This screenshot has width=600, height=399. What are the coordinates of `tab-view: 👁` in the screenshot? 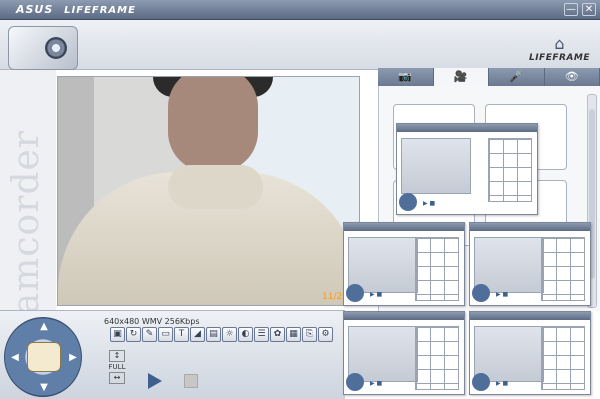 It's located at (572, 77).